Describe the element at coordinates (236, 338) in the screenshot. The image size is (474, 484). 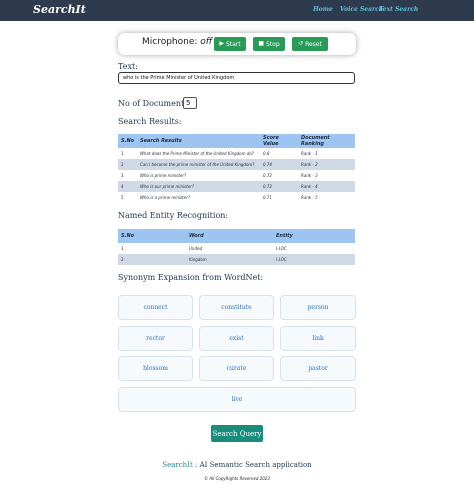
I see `synonym-chip: exist` at that location.